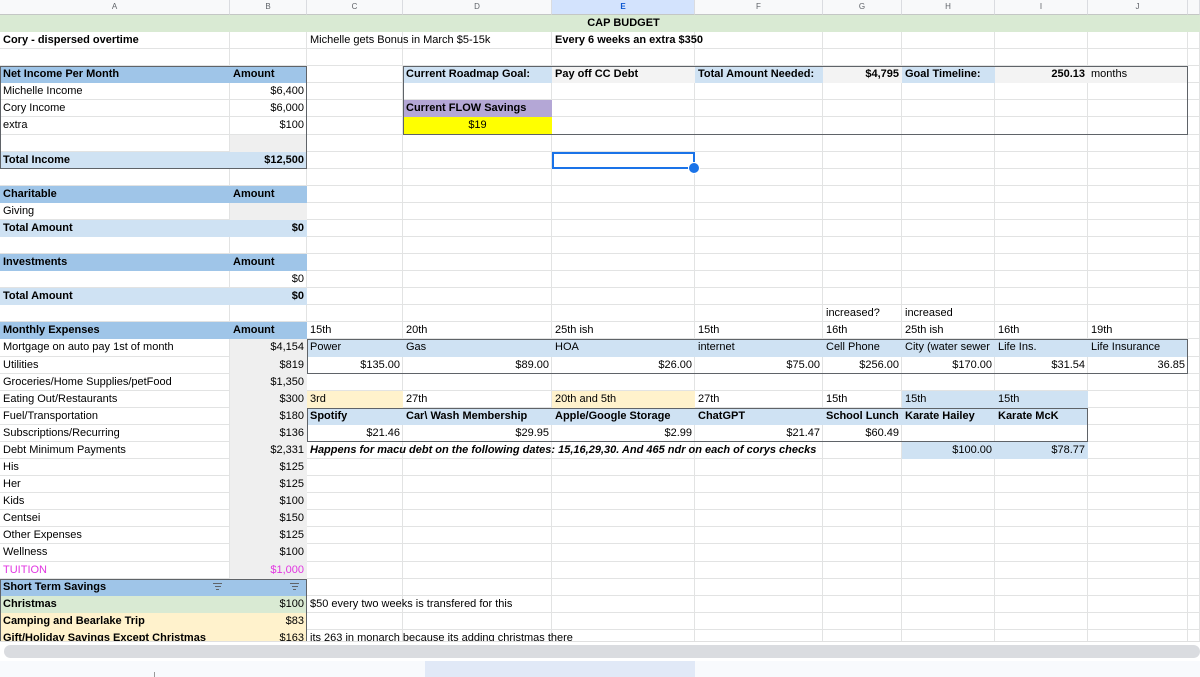 Image resolution: width=1200 pixels, height=677 pixels. Describe the element at coordinates (1138, 365) in the screenshot. I see `cell-j21: 36.85` at that location.